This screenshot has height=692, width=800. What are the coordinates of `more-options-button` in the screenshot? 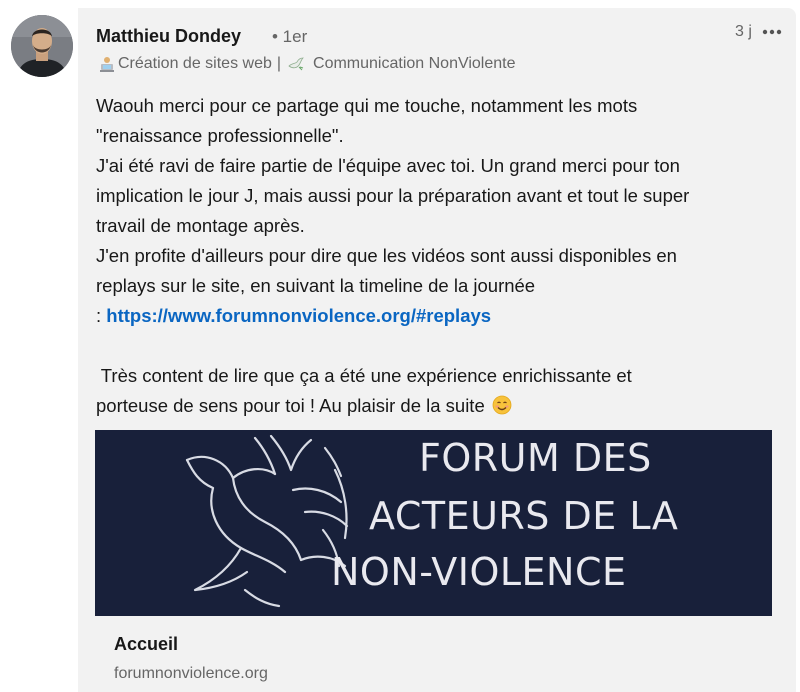 It's located at (772, 32).